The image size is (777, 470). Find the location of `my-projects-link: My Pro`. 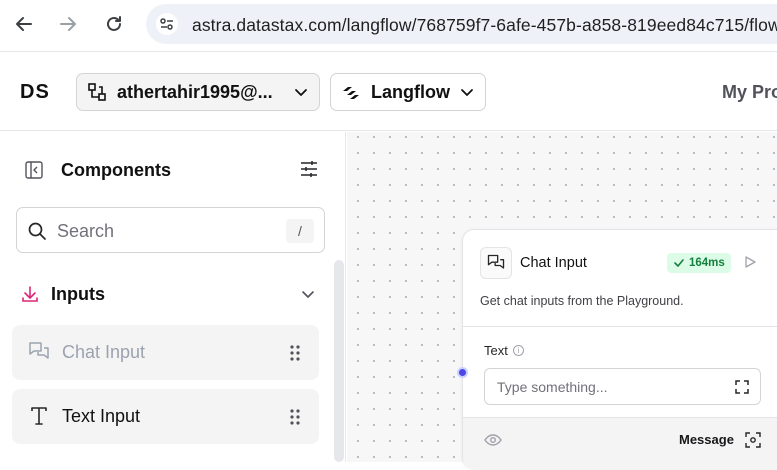

my-projects-link: My Pro is located at coordinates (749, 92).